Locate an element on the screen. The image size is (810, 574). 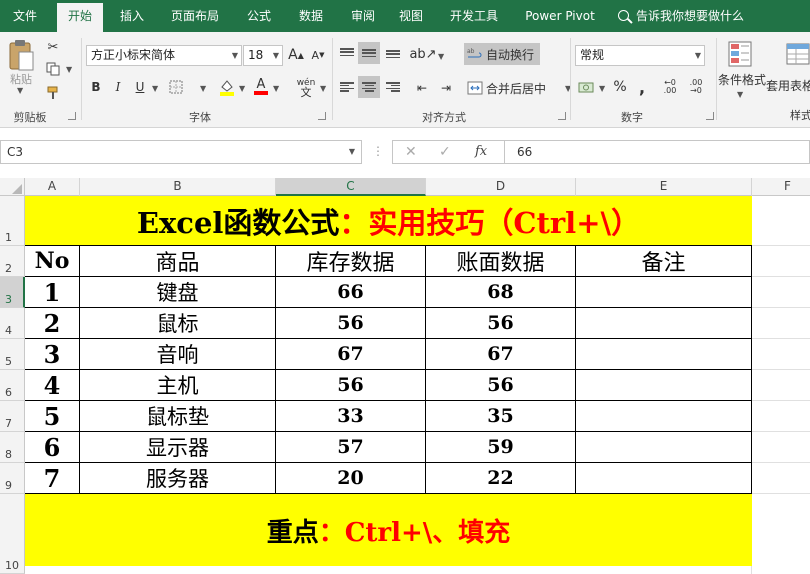
font-color-button: A is located at coordinates (261, 87).